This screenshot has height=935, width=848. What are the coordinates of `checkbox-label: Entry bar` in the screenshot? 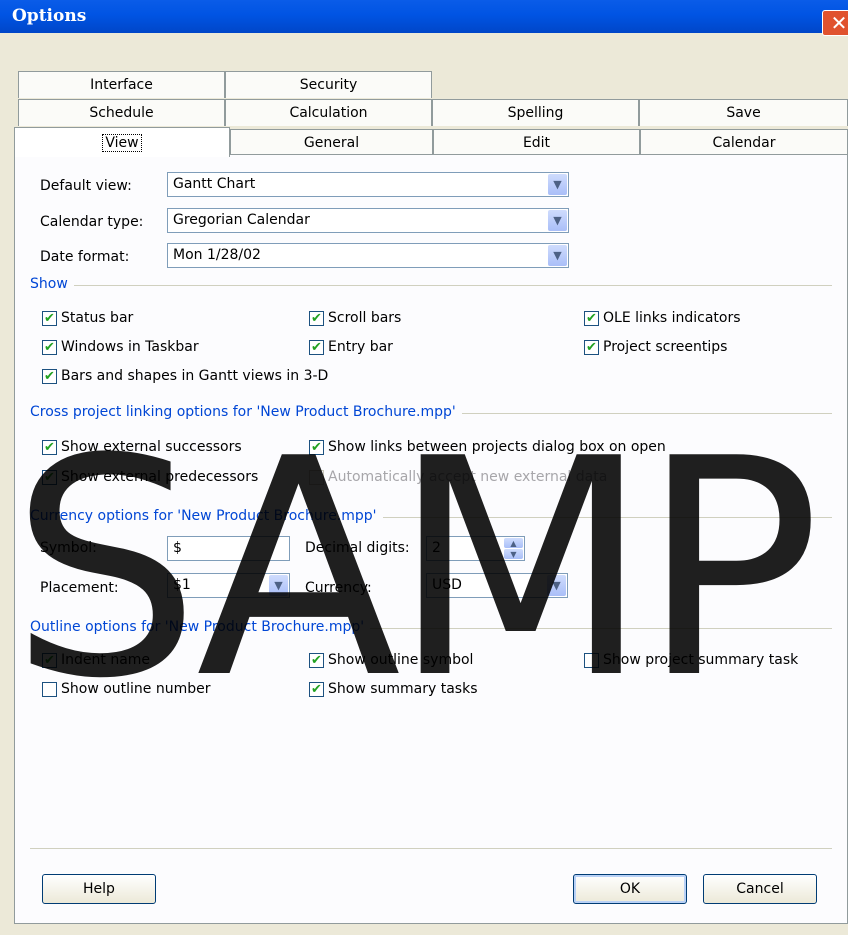 It's located at (360, 347).